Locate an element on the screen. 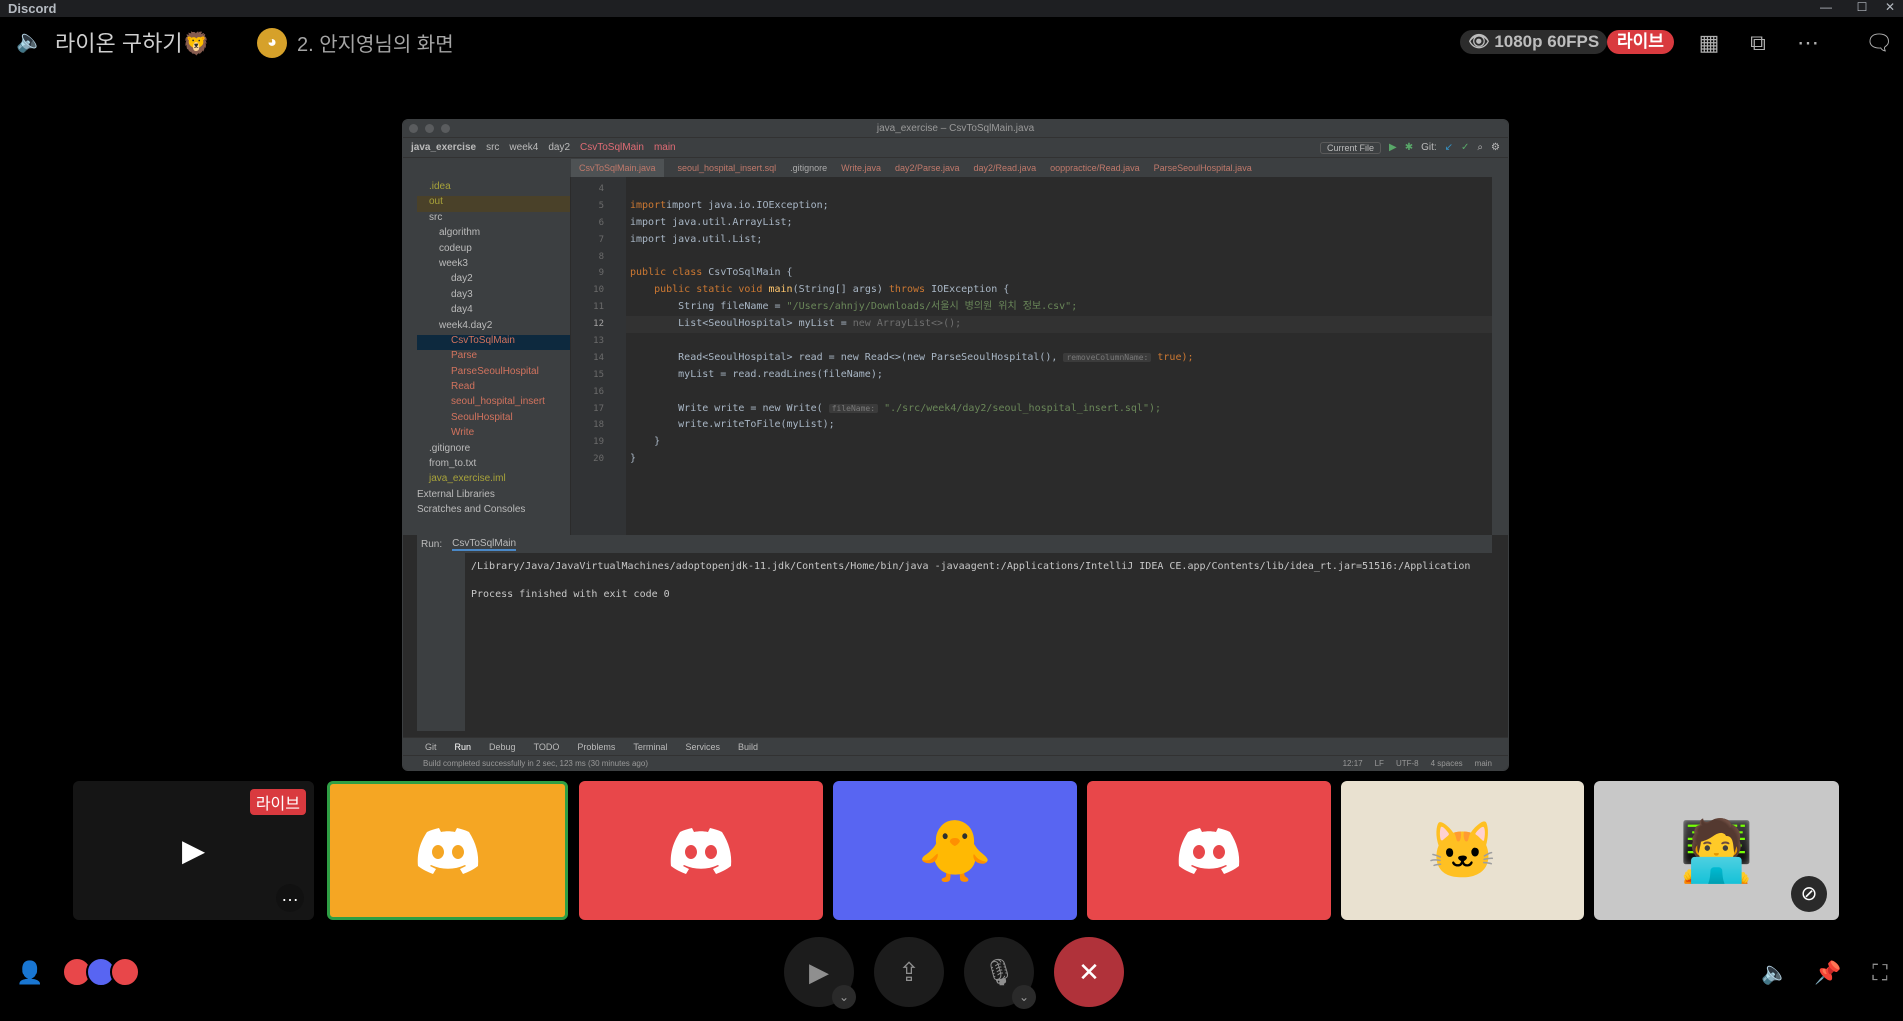 The image size is (1903, 1021). code-text: write.writeToFile(myList); is located at coordinates (732, 425).